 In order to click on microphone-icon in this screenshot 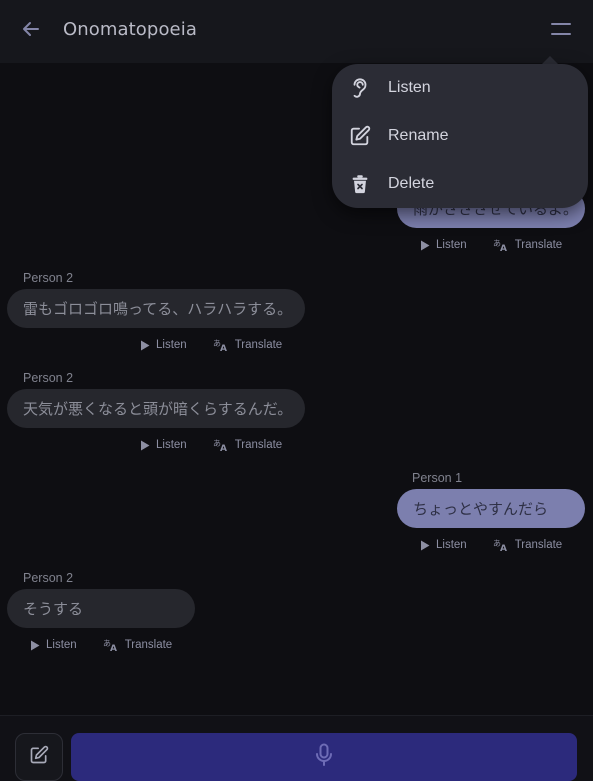, I will do `click(324, 757)`.